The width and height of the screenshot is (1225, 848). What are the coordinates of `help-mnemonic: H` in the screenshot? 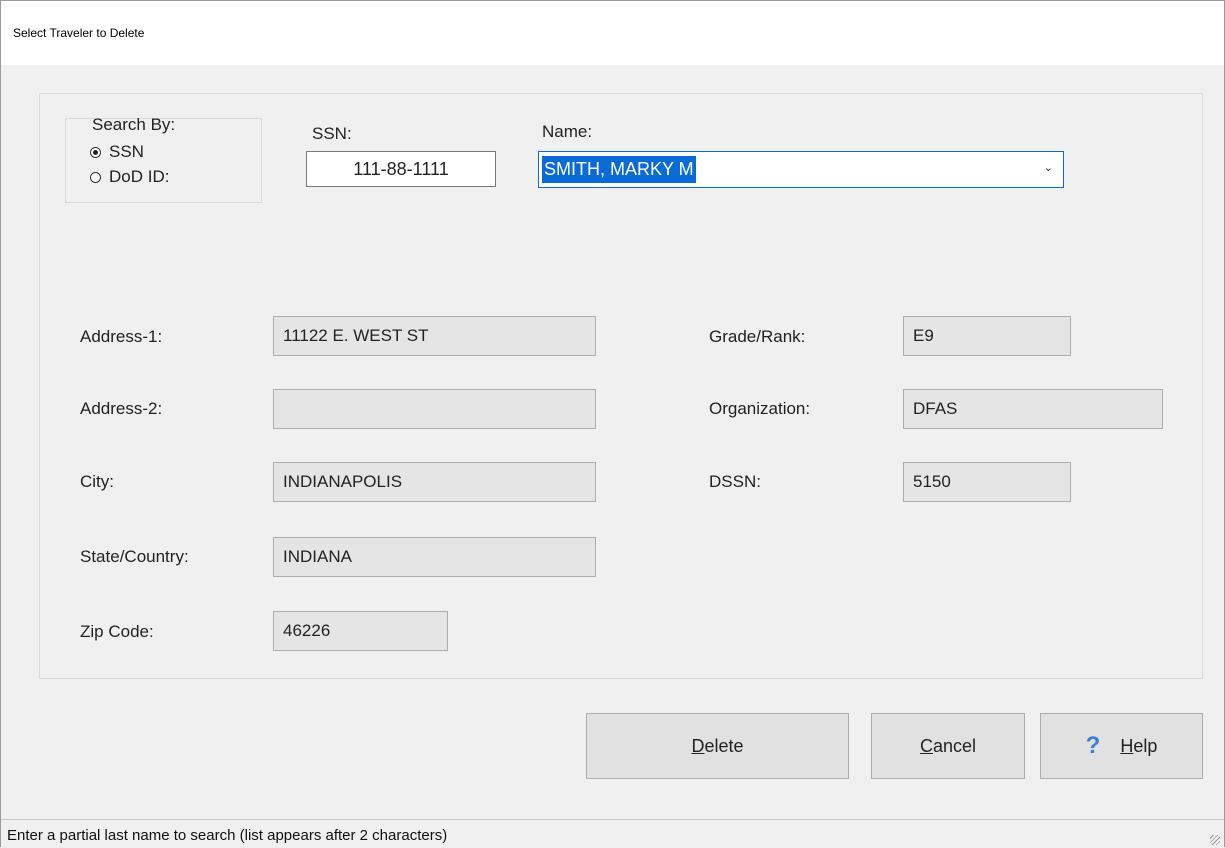 It's located at (1127, 745).